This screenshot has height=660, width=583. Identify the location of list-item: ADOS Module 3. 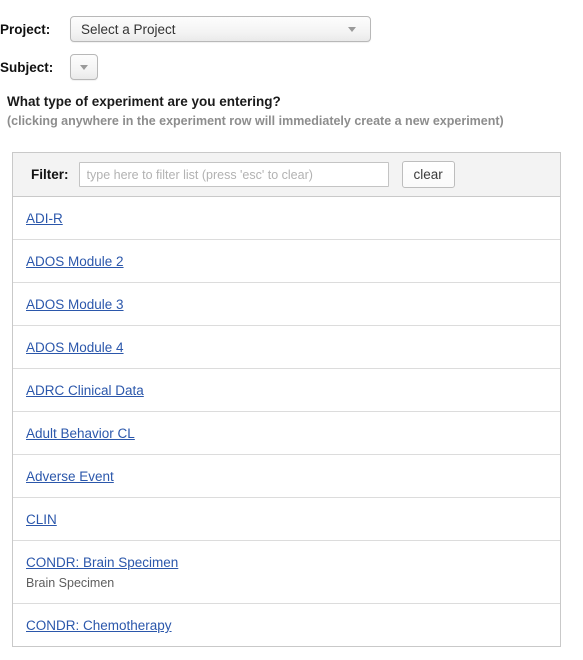
(286, 304).